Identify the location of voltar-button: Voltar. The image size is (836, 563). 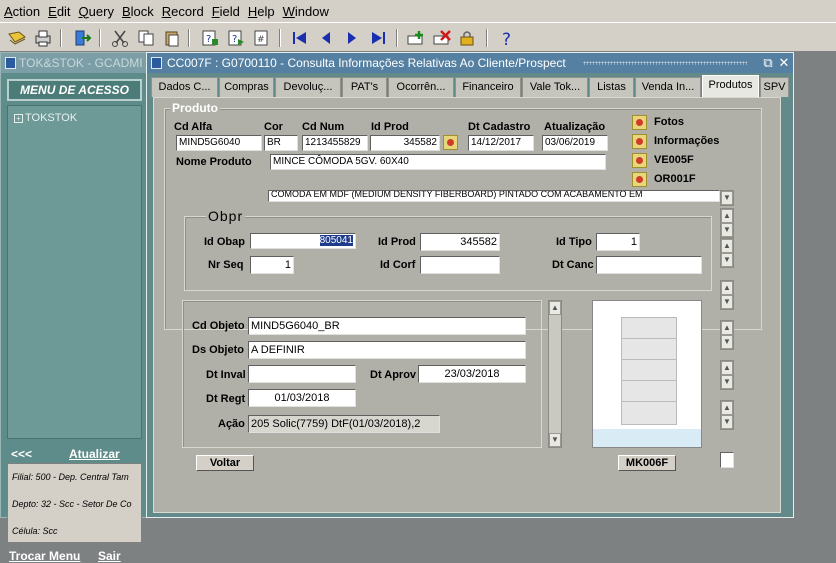
(225, 463).